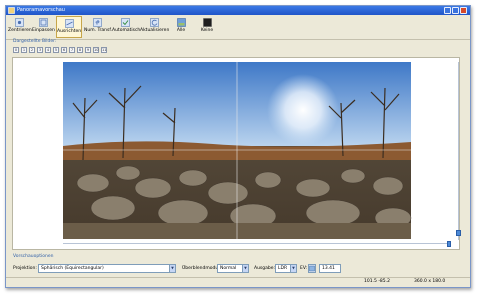 This screenshot has height=298, width=480. Describe the element at coordinates (238, 10) in the screenshot. I see `title-bar: Panoramavorschau` at that location.